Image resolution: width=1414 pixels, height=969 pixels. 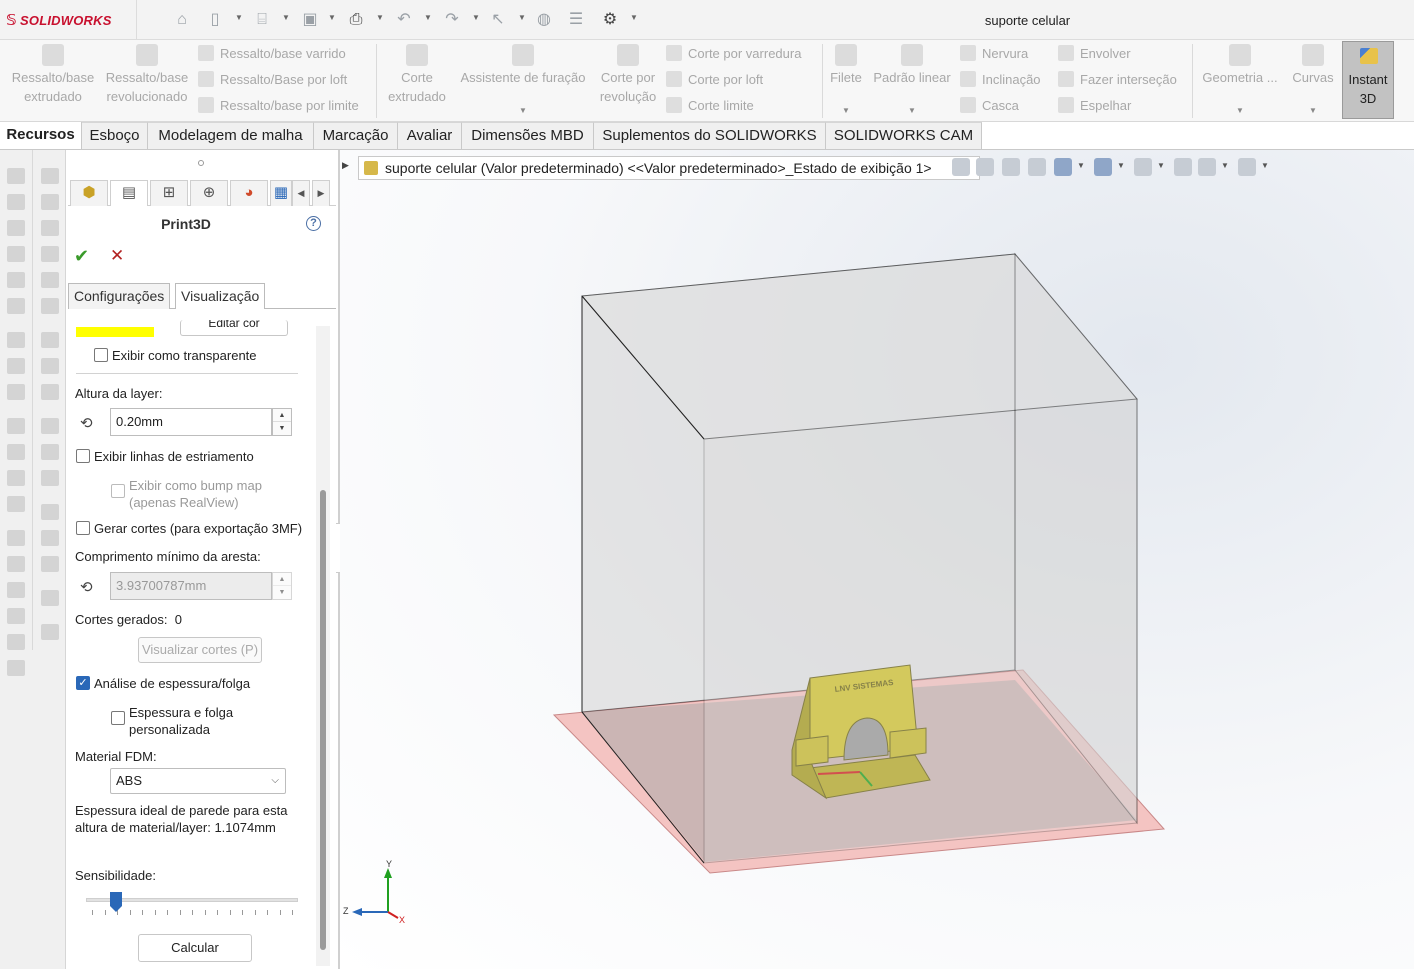 I want to click on min-edge-input: 3.93700787mm, so click(x=191, y=586).